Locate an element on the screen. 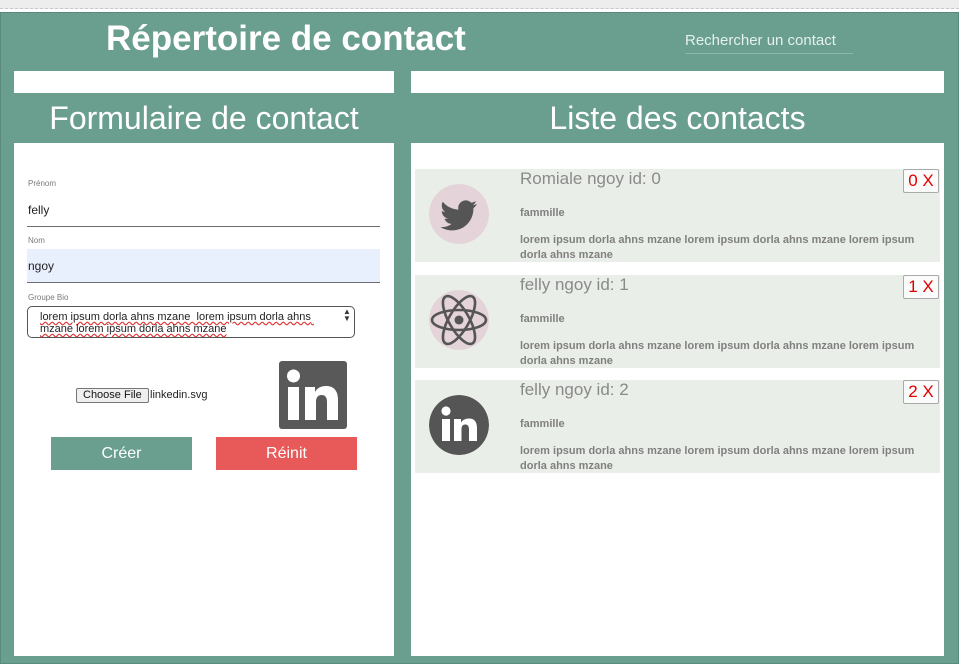 The width and height of the screenshot is (959, 670). contact-name: Romiale ngoy id: 0 is located at coordinates (590, 178).